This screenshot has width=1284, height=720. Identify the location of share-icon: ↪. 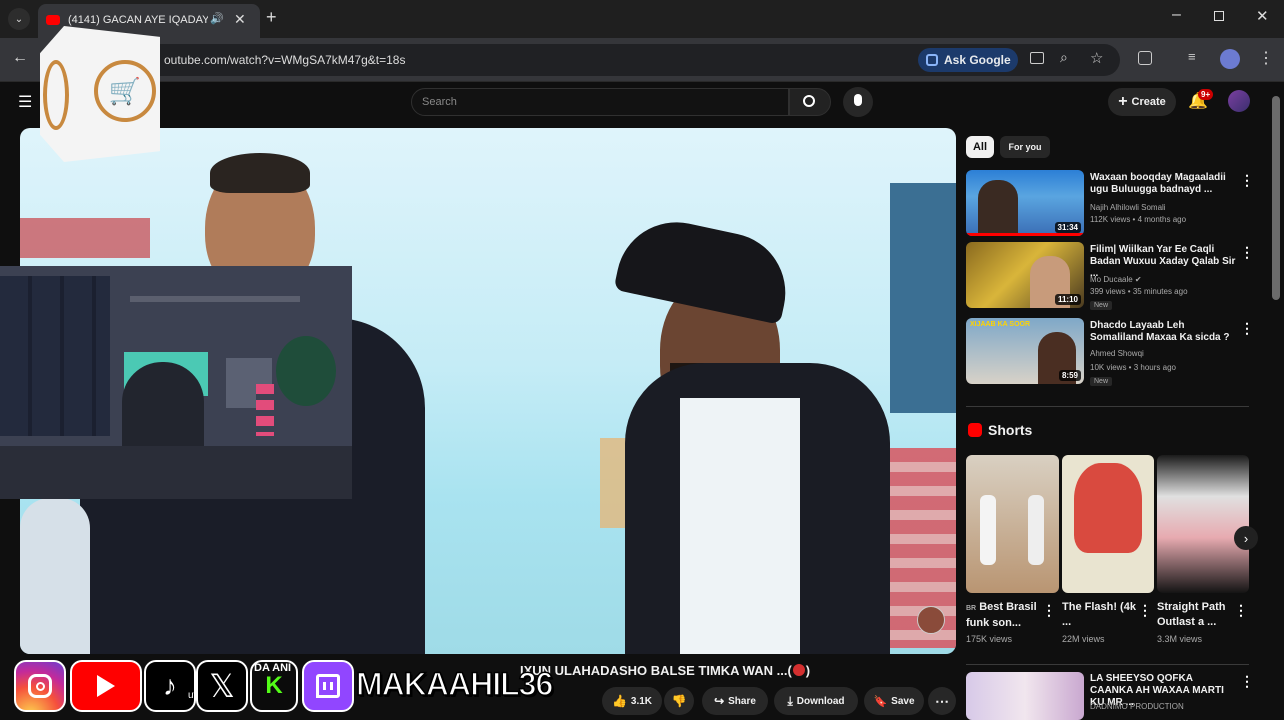
(719, 701).